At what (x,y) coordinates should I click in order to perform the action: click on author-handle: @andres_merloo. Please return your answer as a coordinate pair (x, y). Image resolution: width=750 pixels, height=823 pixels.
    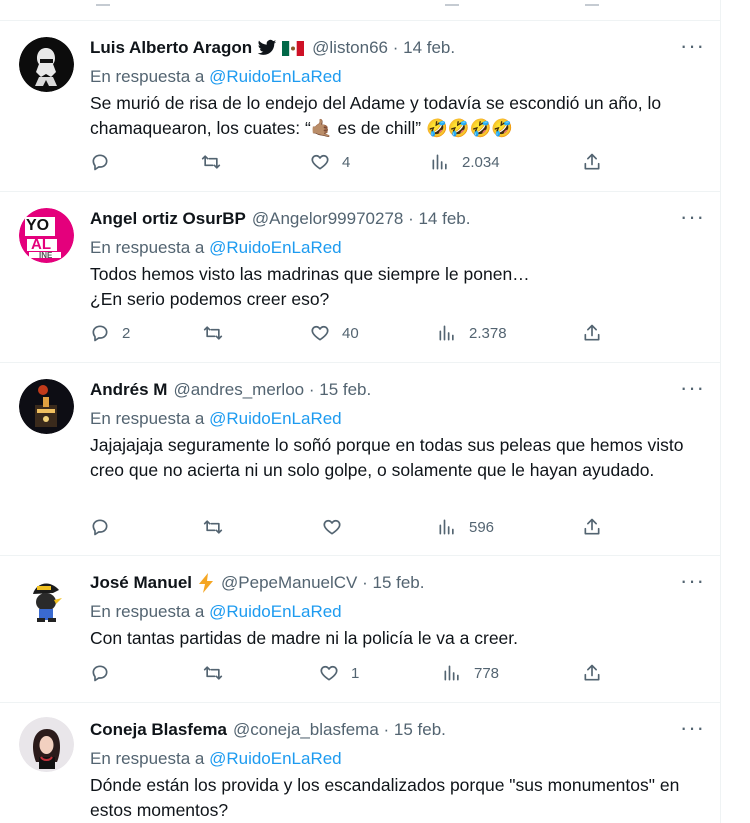
    Looking at the image, I should click on (238, 390).